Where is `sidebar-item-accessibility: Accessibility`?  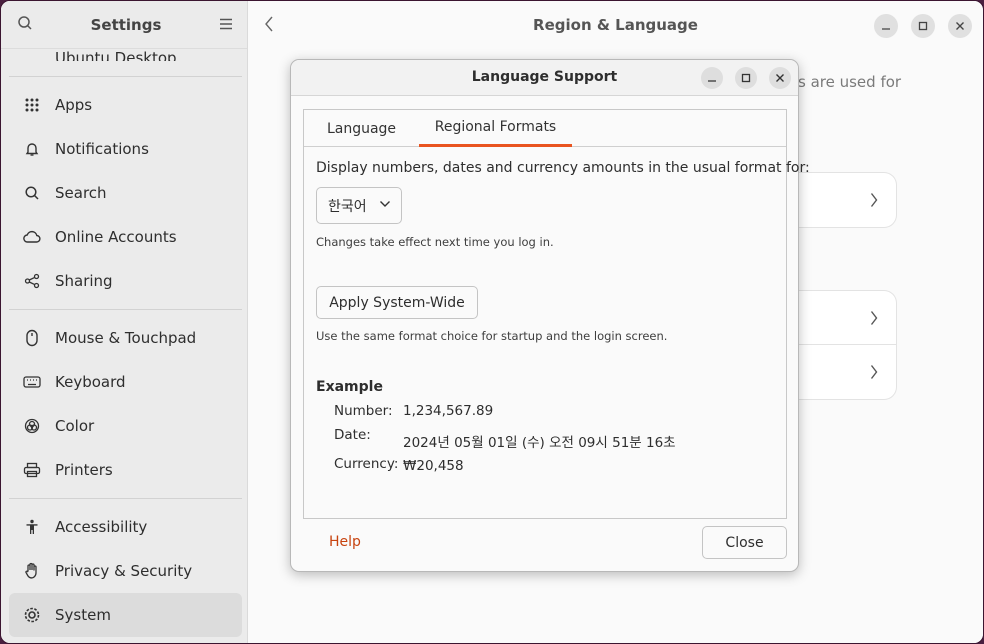 sidebar-item-accessibility: Accessibility is located at coordinates (125, 527).